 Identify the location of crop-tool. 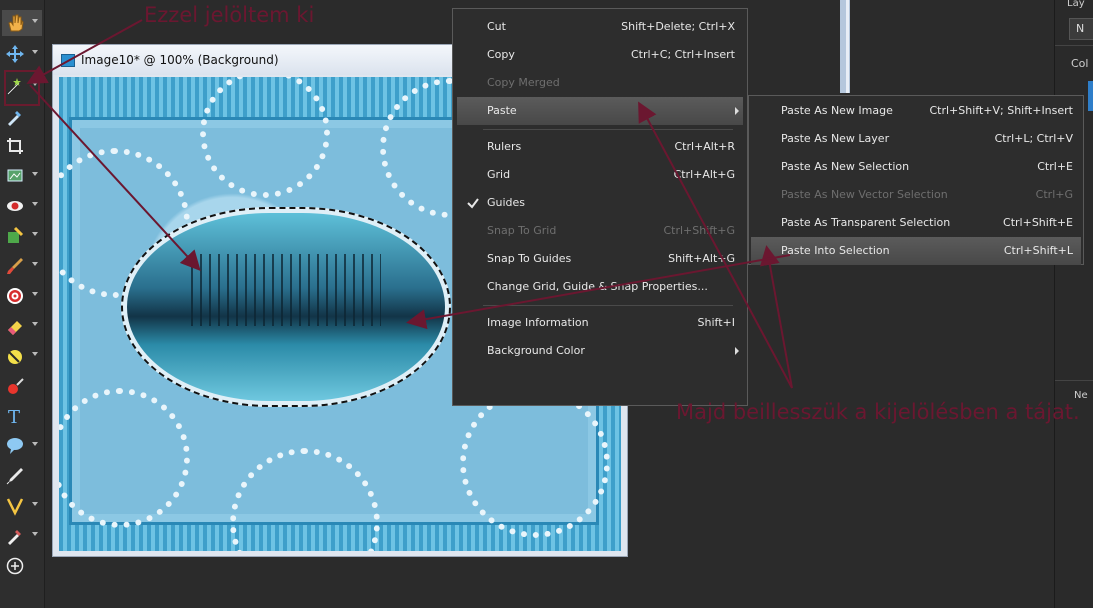
(22, 146).